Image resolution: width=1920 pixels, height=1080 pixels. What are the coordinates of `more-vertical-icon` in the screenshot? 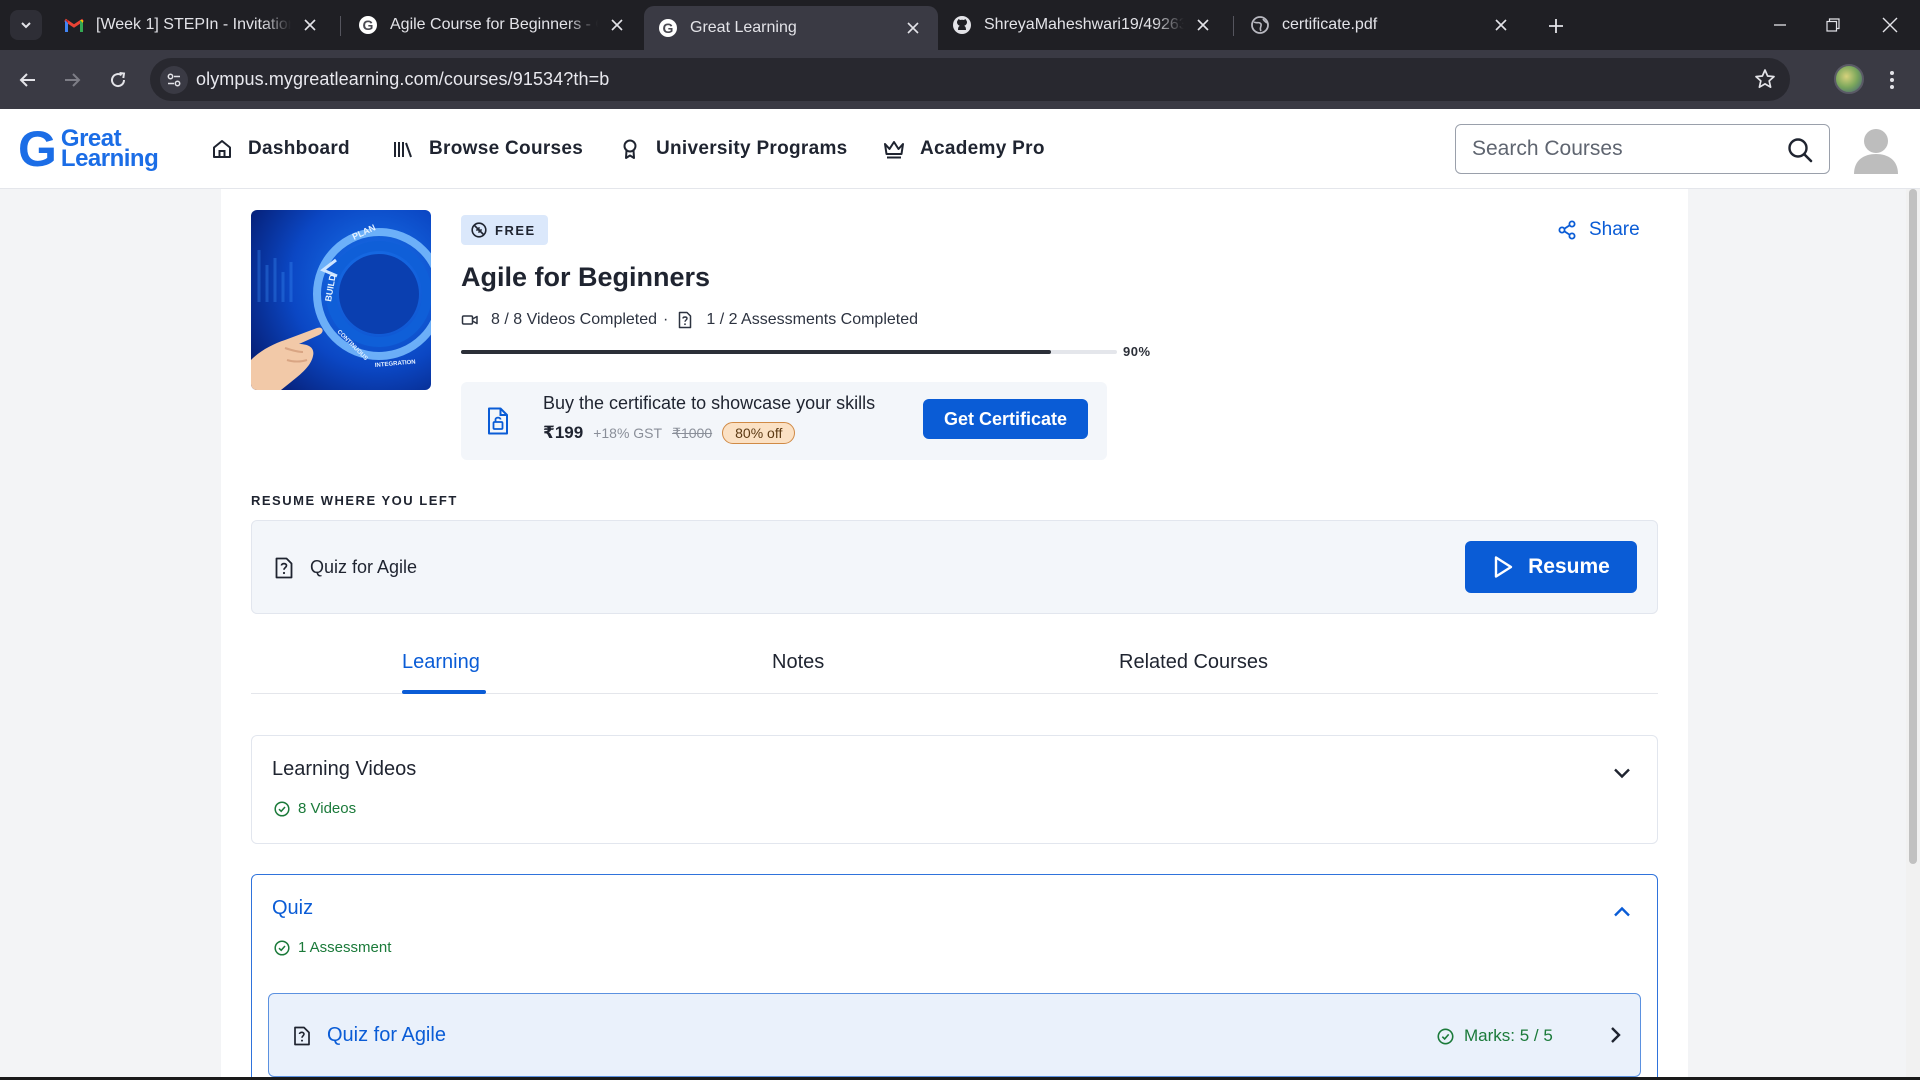 It's located at (1892, 80).